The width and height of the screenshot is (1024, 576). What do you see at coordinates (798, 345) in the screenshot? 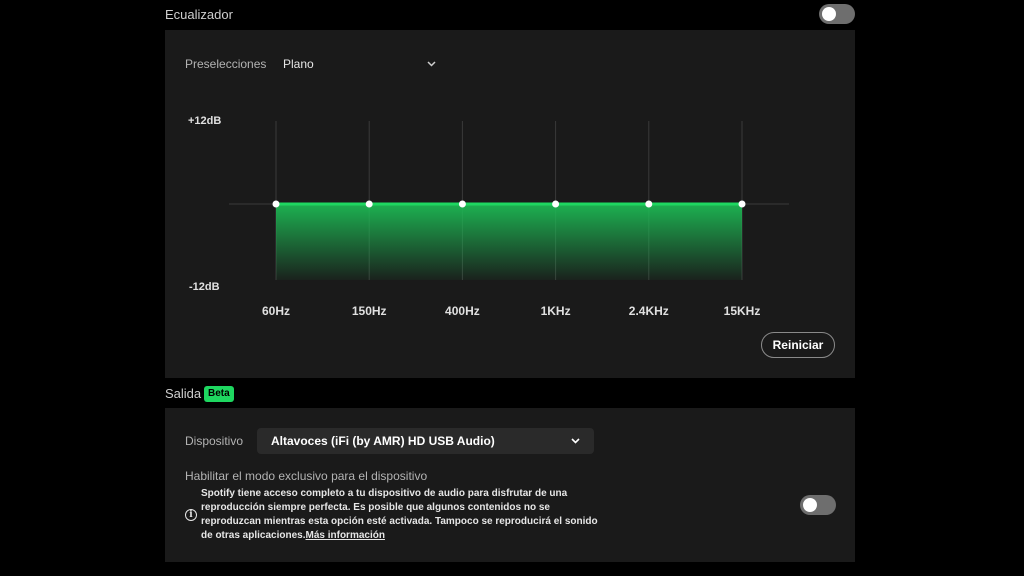
I see `reset-button: Reiniciar` at bounding box center [798, 345].